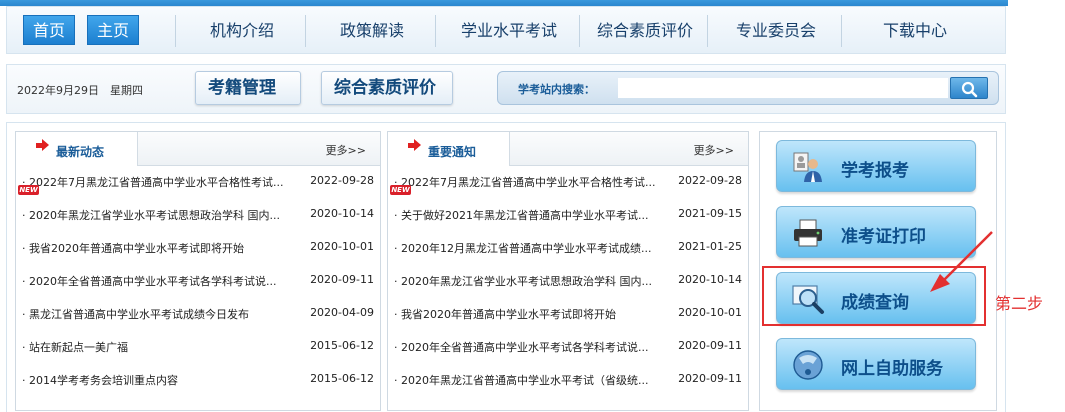 This screenshot has width=1065, height=412. I want to click on latest-news-tab: 最新动态, so click(77, 149).